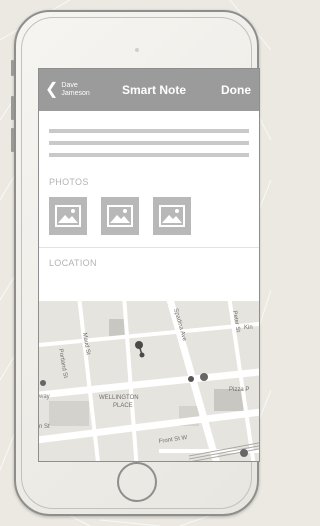 Image resolution: width=320 pixels, height=526 pixels. Describe the element at coordinates (52, 89) in the screenshot. I see `chevron-left-icon: ❮` at that location.